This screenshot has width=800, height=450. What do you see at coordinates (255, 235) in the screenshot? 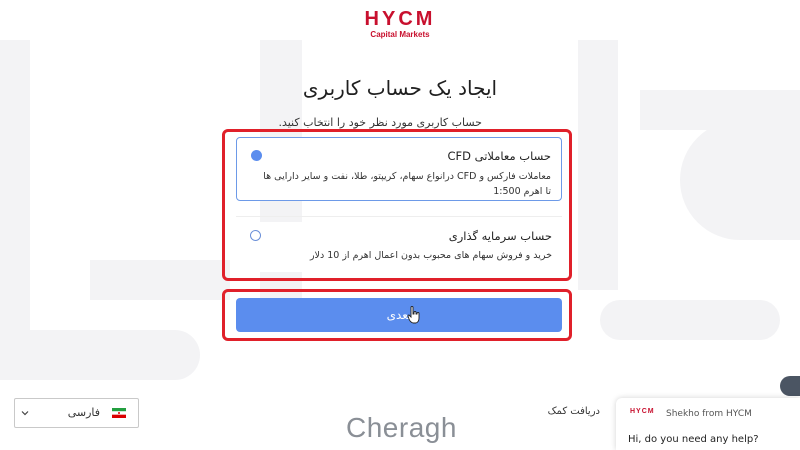
I see `radio-unselected-icon` at bounding box center [255, 235].